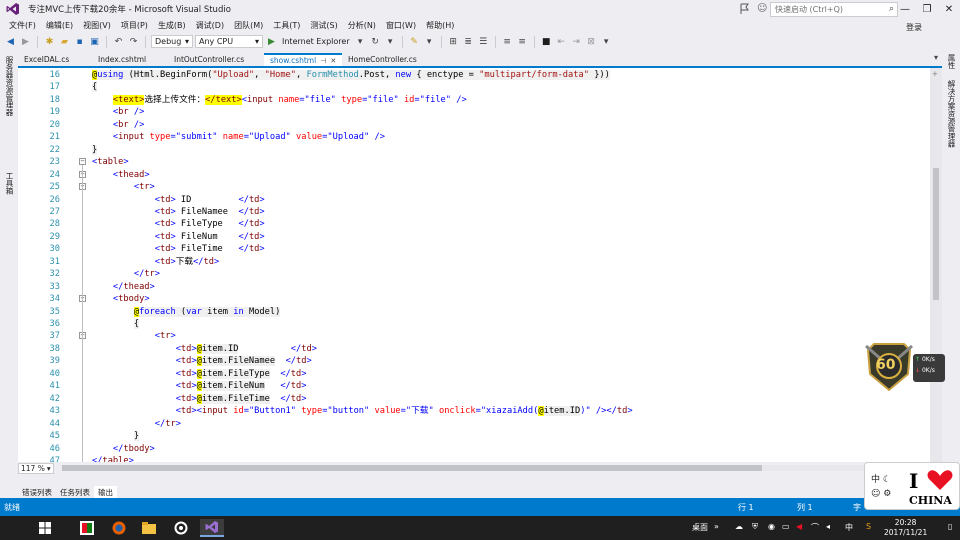 This screenshot has width=960, height=540. I want to click on code-line: 28 <td> FileType </td>, so click(474, 224).